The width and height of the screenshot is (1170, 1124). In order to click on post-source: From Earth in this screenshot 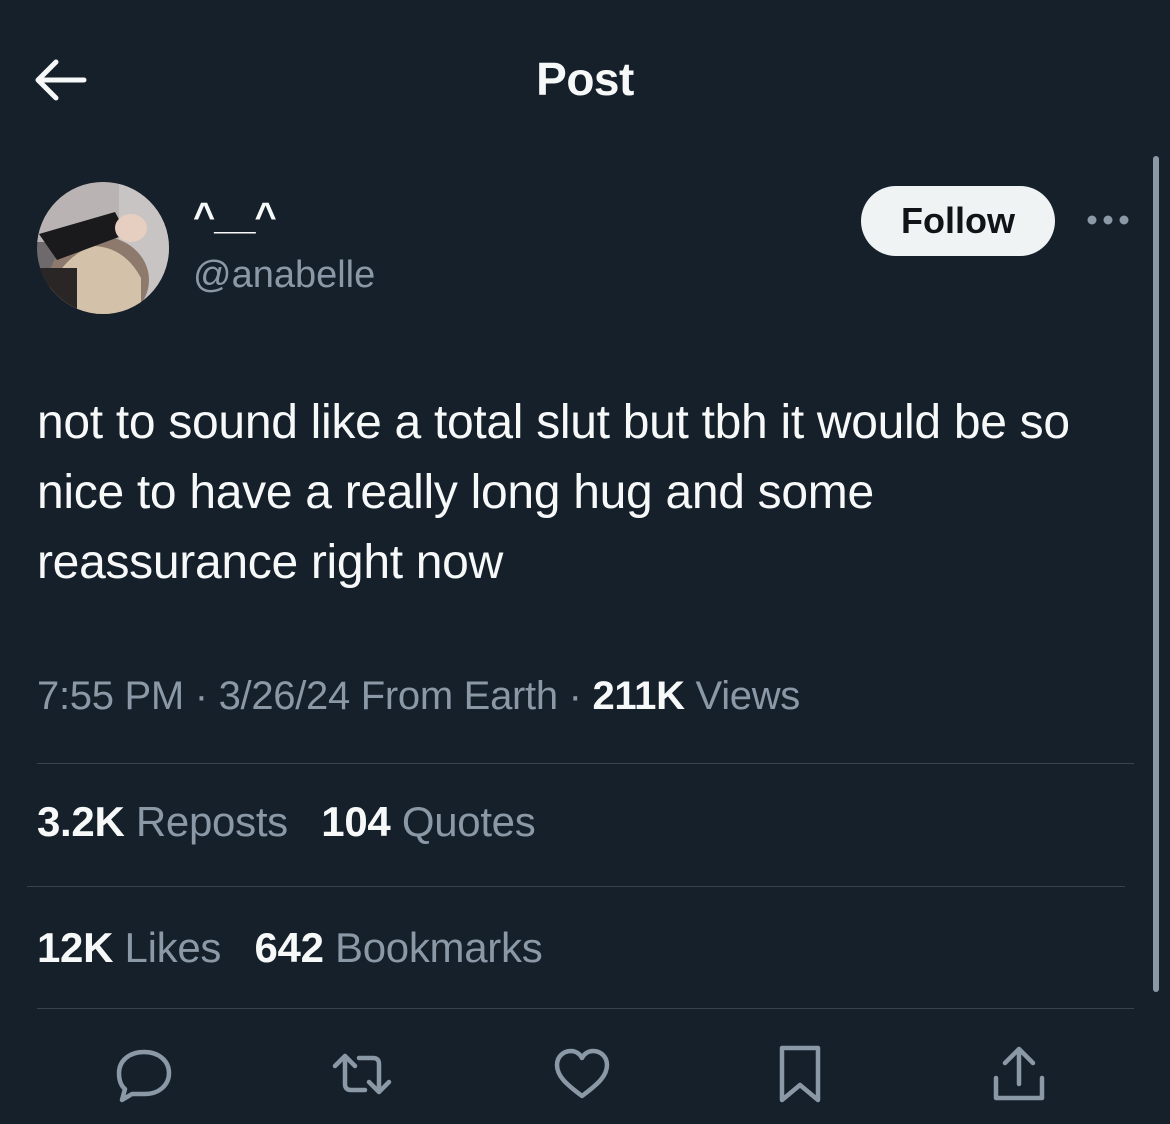, I will do `click(459, 696)`.